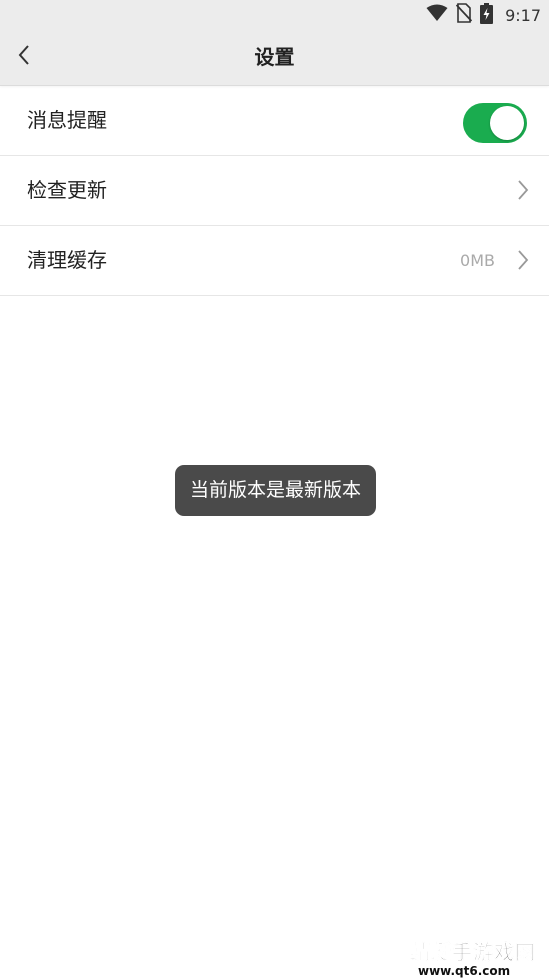 The image size is (549, 980). I want to click on title-bar: 设置, so click(274, 58).